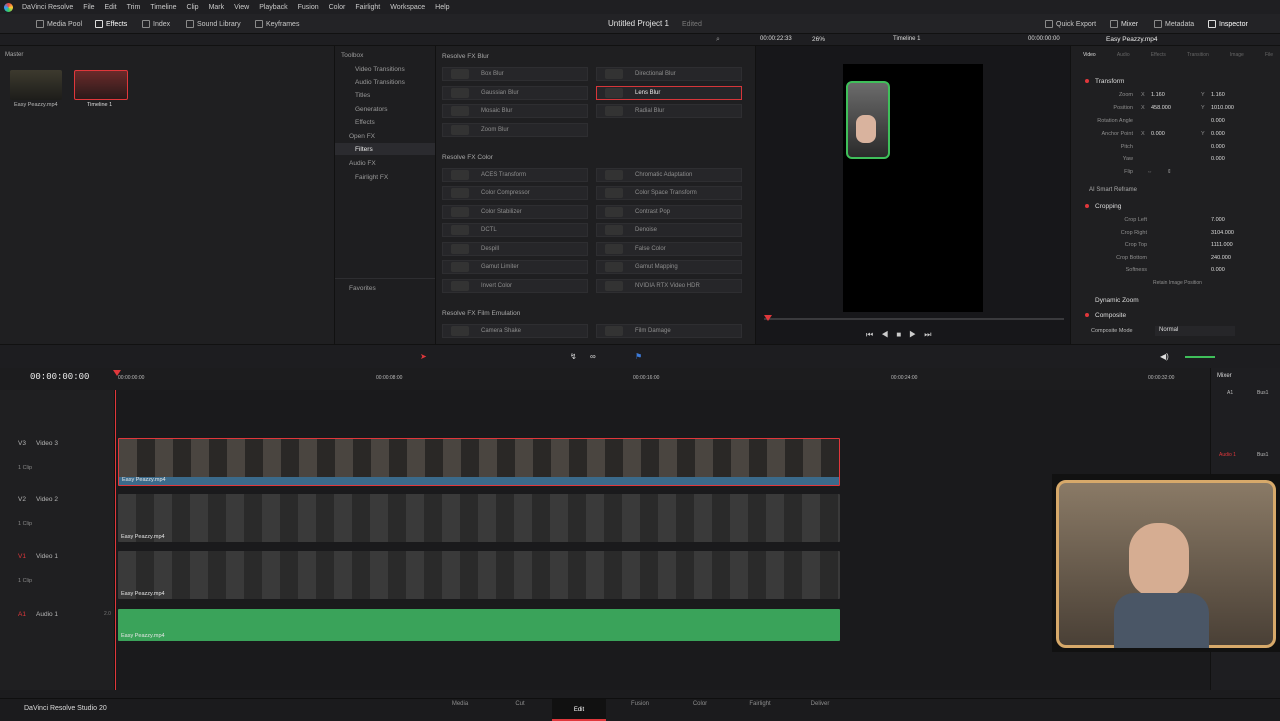 The image size is (1280, 721). Describe the element at coordinates (163, 7) in the screenshot. I see `menu-timeline: Timeline` at that location.